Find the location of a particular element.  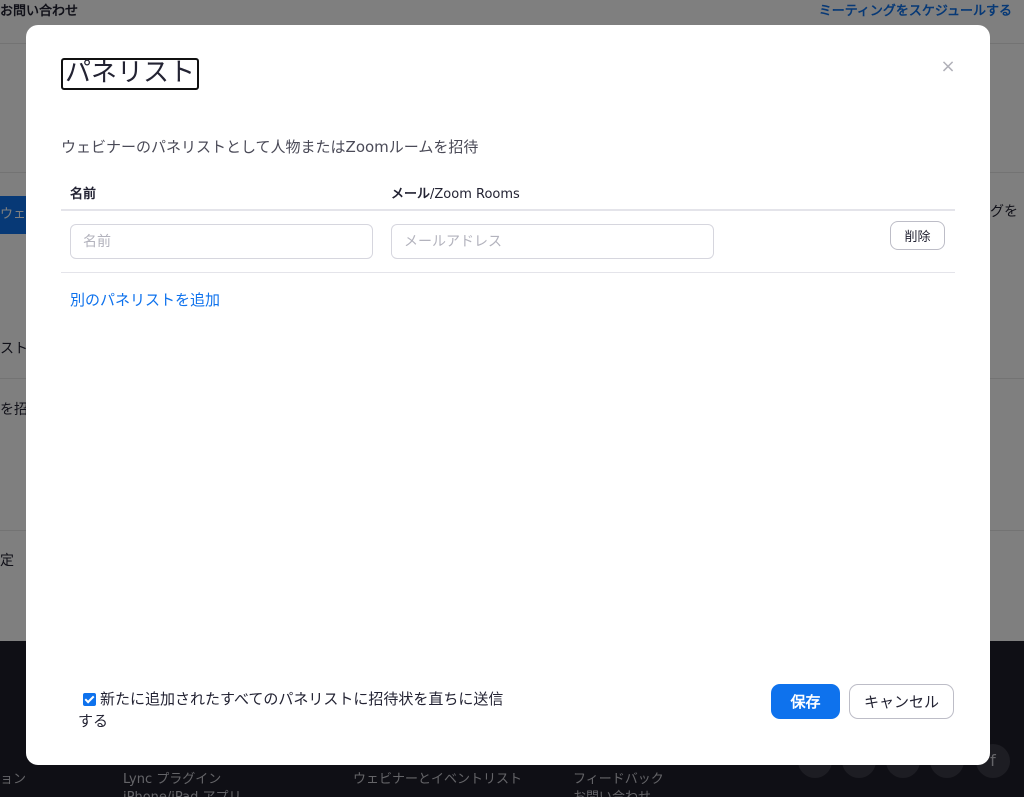

close-icon: × is located at coordinates (948, 67).